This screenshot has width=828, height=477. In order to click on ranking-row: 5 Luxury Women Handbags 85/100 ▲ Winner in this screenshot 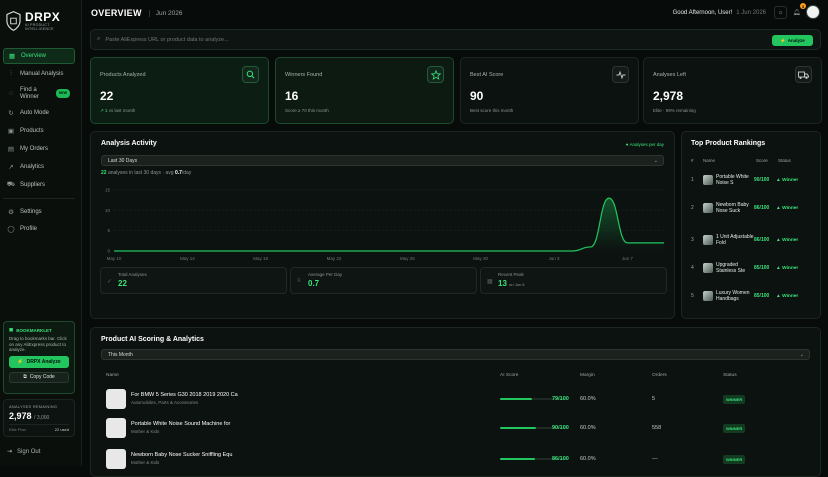, I will do `click(753, 296)`.